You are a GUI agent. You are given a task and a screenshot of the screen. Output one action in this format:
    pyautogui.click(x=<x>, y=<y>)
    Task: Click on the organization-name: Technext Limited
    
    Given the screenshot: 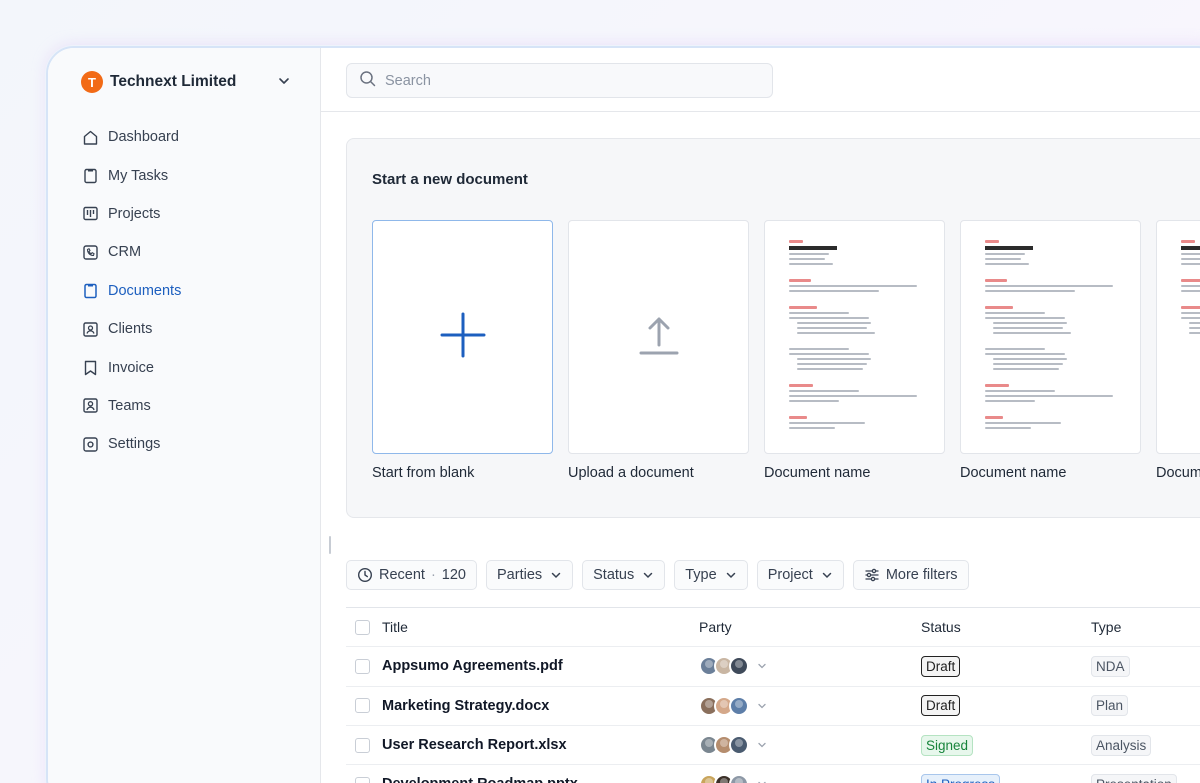 What is the action you would take?
    pyautogui.click(x=173, y=81)
    